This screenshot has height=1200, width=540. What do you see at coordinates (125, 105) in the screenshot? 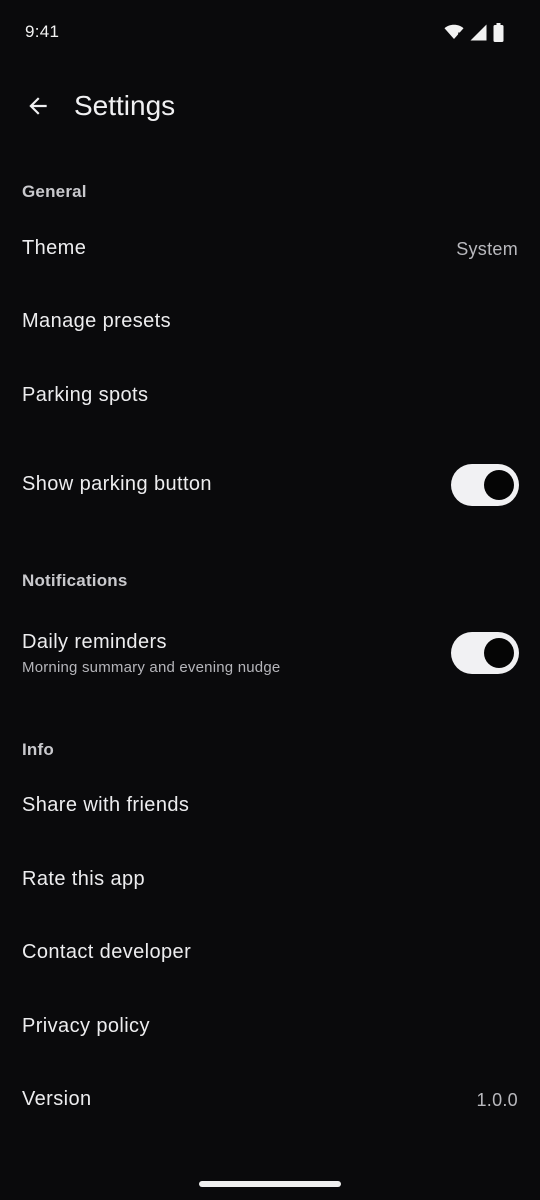
I see `page-title: Settings` at bounding box center [125, 105].